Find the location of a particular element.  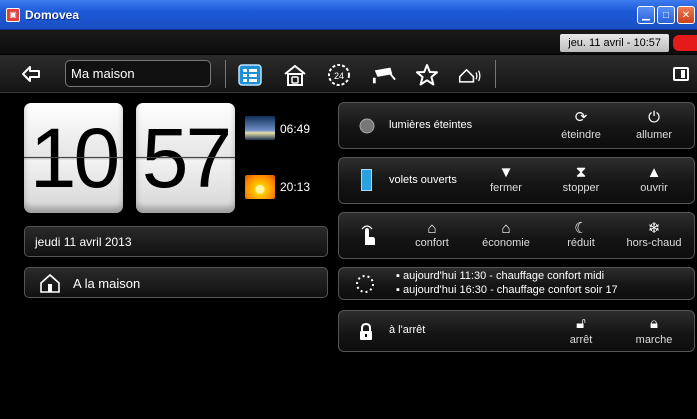

lights-on-button: allumer is located at coordinates (654, 135).